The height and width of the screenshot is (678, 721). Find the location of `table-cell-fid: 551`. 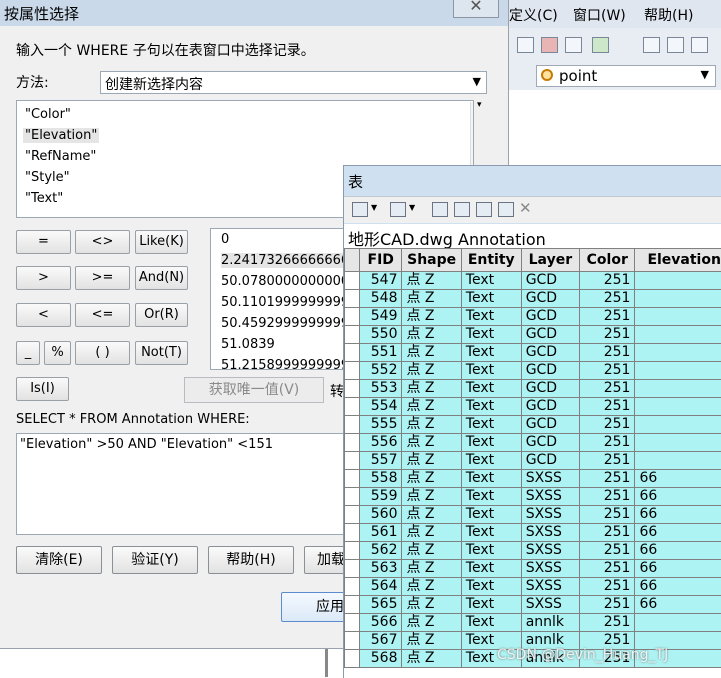

table-cell-fid: 551 is located at coordinates (380, 353).